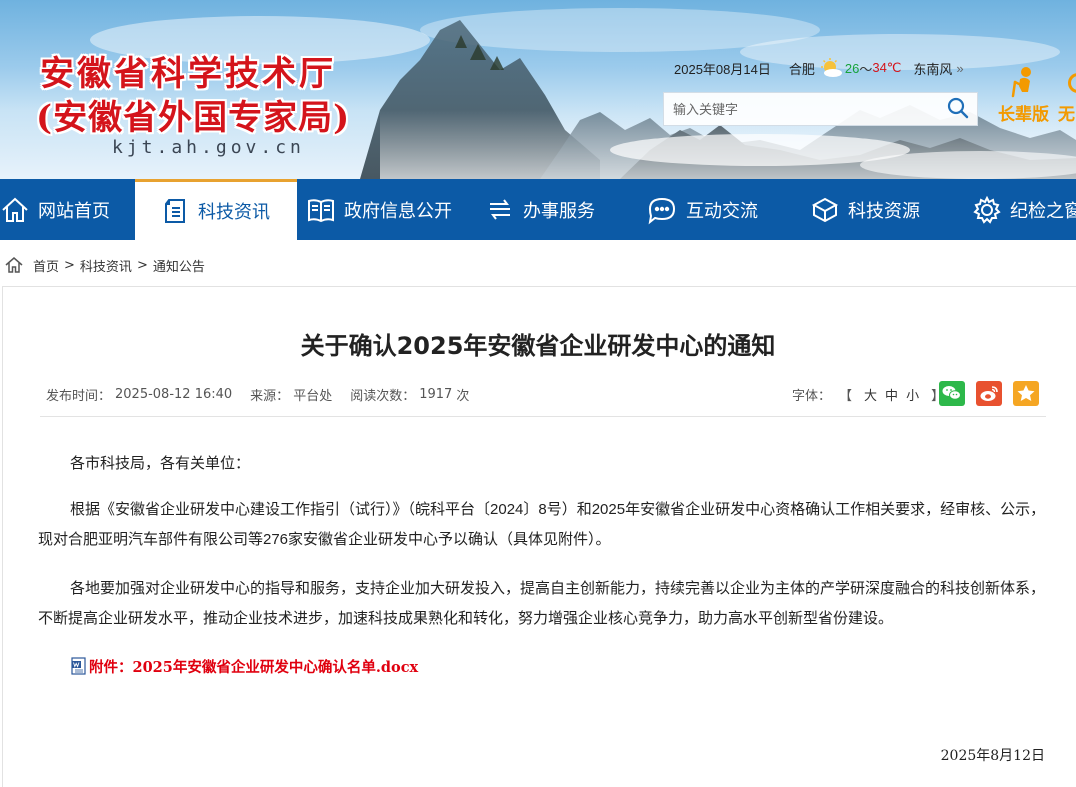  Describe the element at coordinates (1023, 115) in the screenshot. I see `elder-mode-label: 长辈版` at that location.